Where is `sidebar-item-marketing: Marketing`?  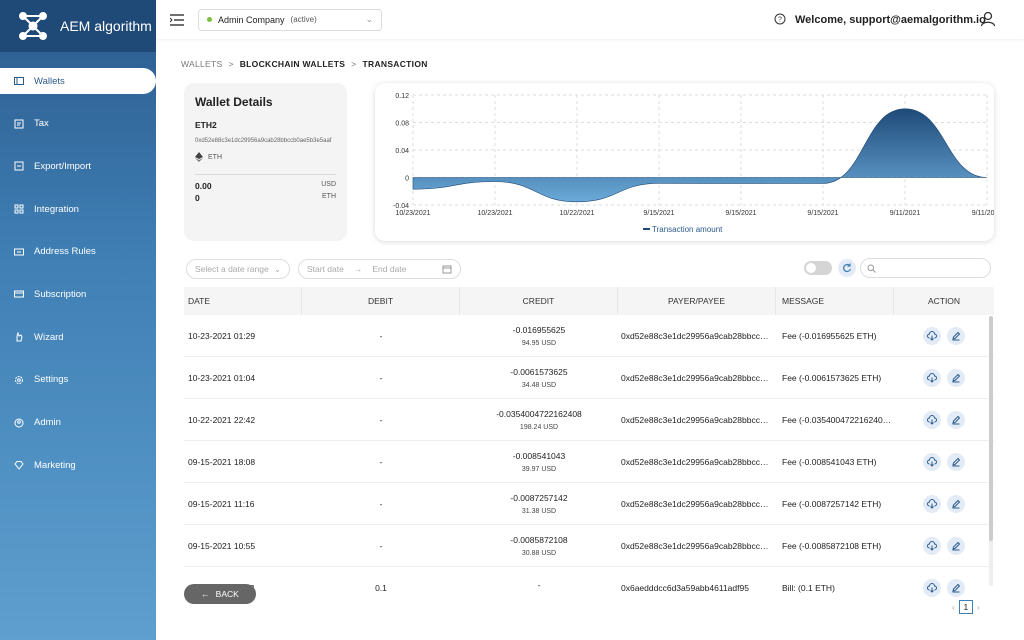 sidebar-item-marketing: Marketing is located at coordinates (78, 465).